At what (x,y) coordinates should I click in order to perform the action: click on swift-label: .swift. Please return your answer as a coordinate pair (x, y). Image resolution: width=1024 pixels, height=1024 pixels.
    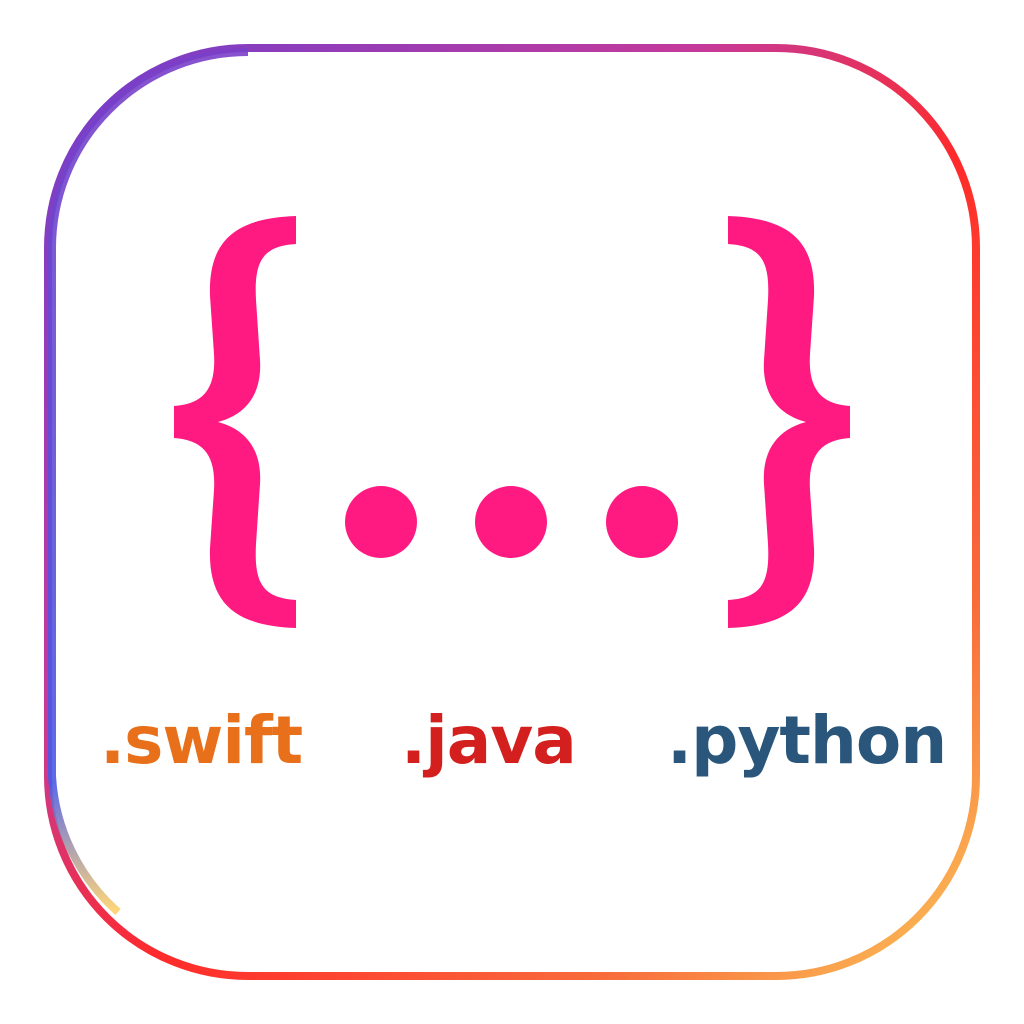
    Looking at the image, I should click on (201, 740).